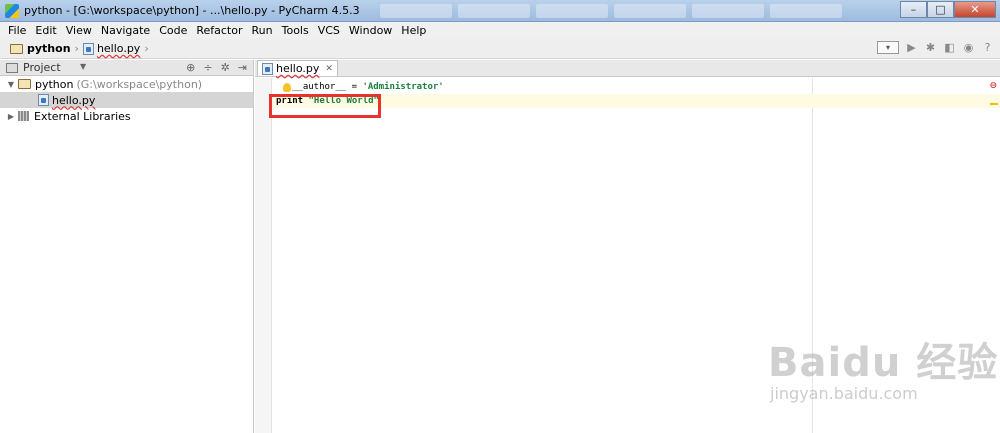  What do you see at coordinates (12, 67) in the screenshot?
I see `project-icon` at bounding box center [12, 67].